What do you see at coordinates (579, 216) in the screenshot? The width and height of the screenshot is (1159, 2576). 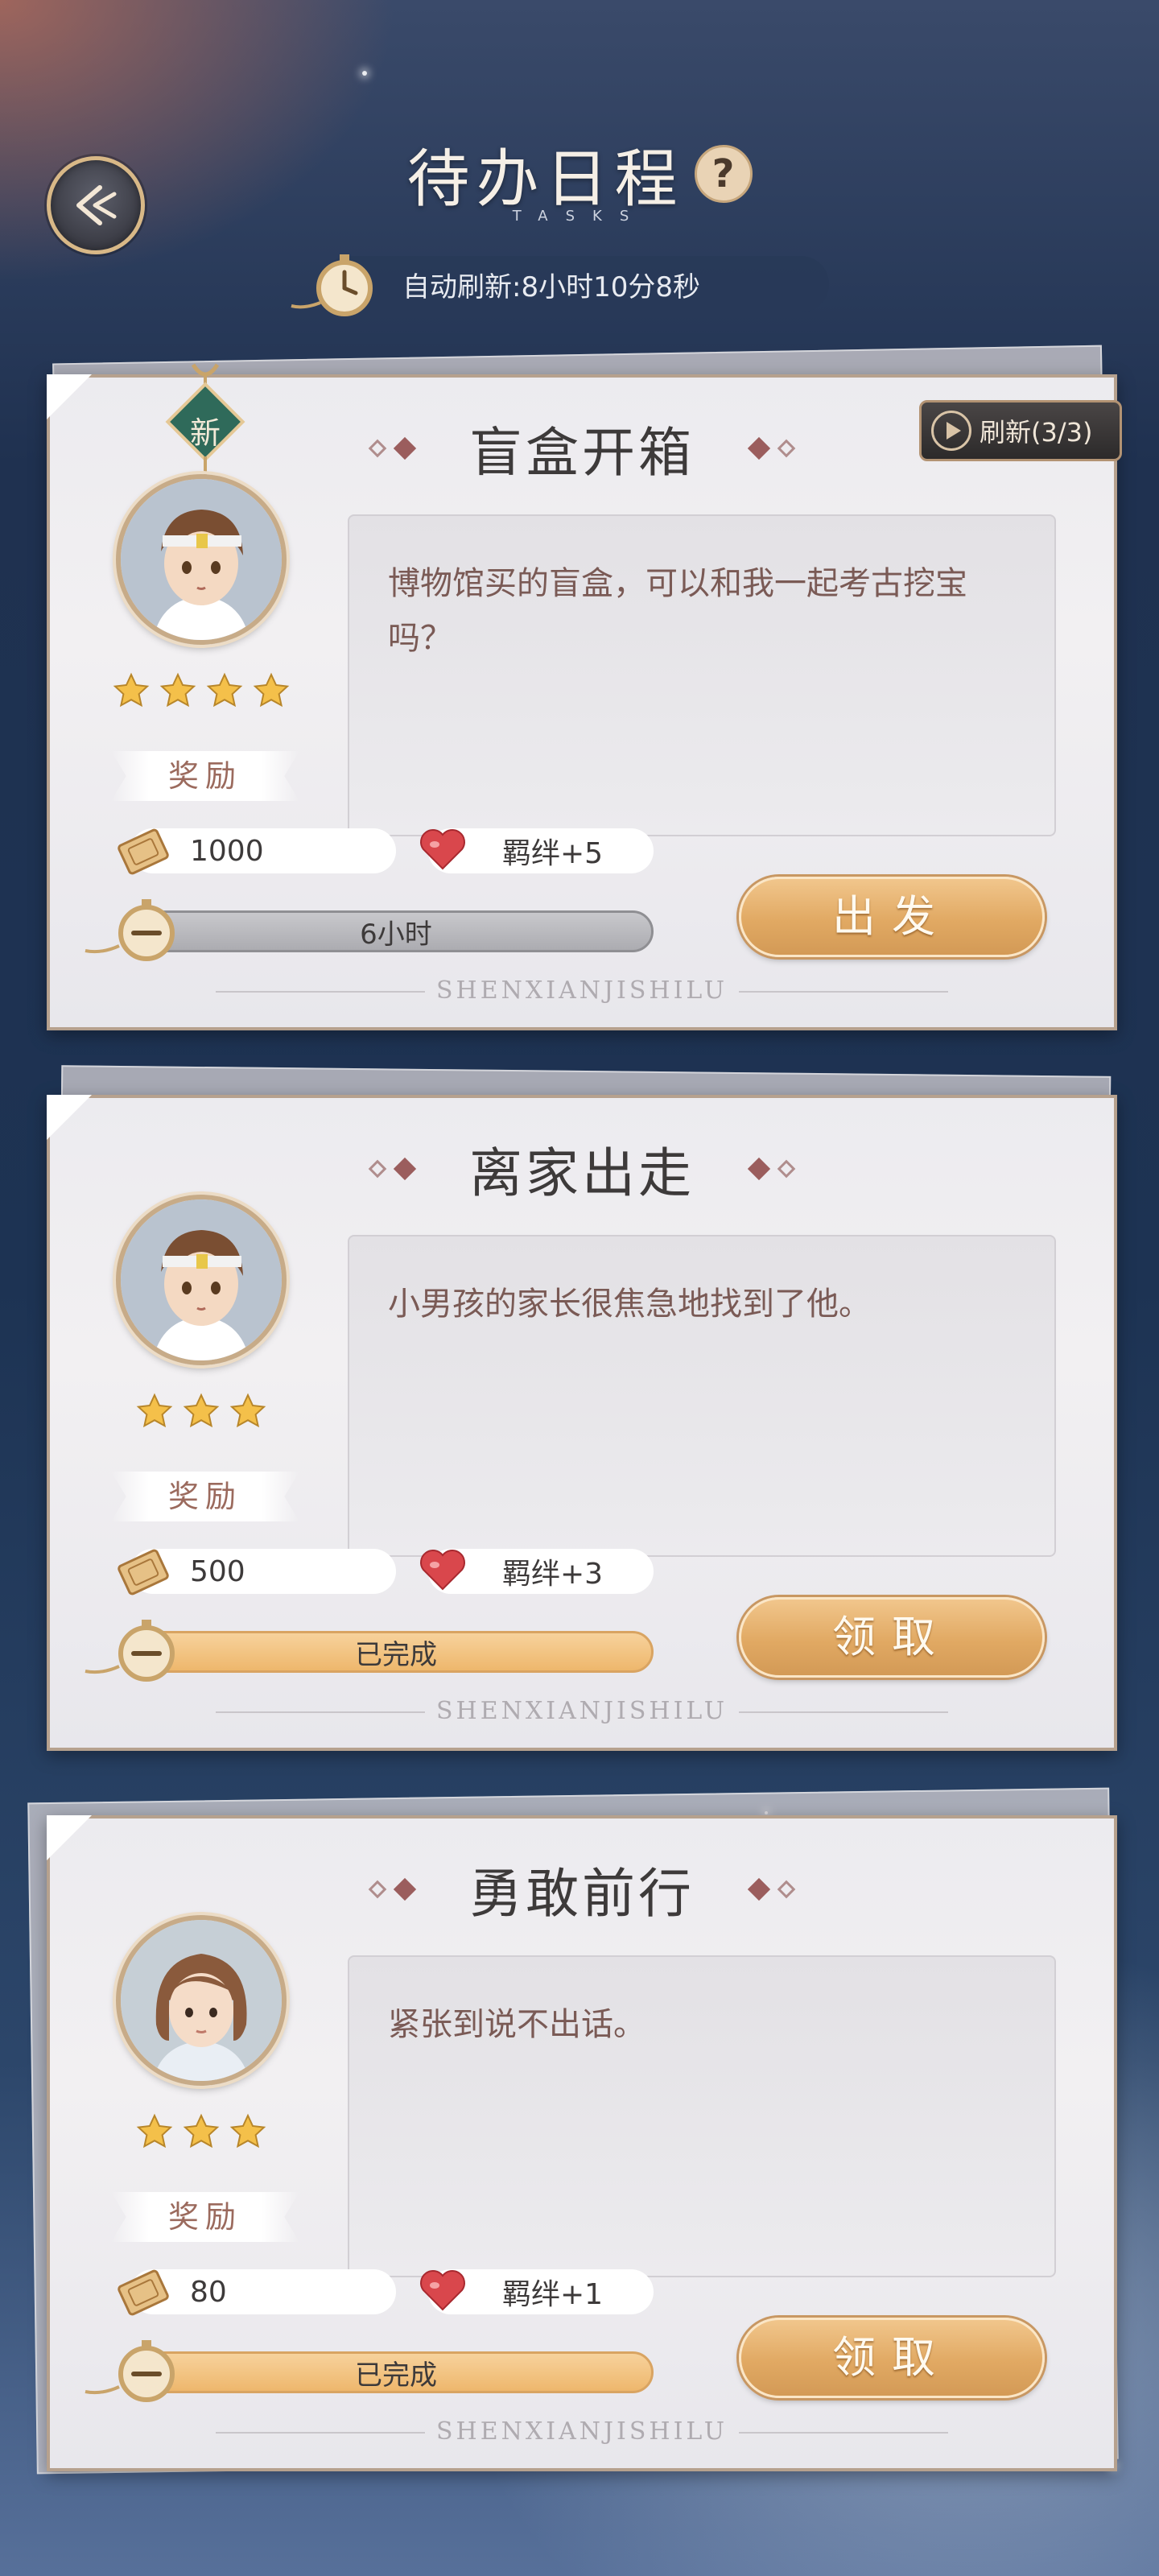 I see `page-subtitle: TASKS` at bounding box center [579, 216].